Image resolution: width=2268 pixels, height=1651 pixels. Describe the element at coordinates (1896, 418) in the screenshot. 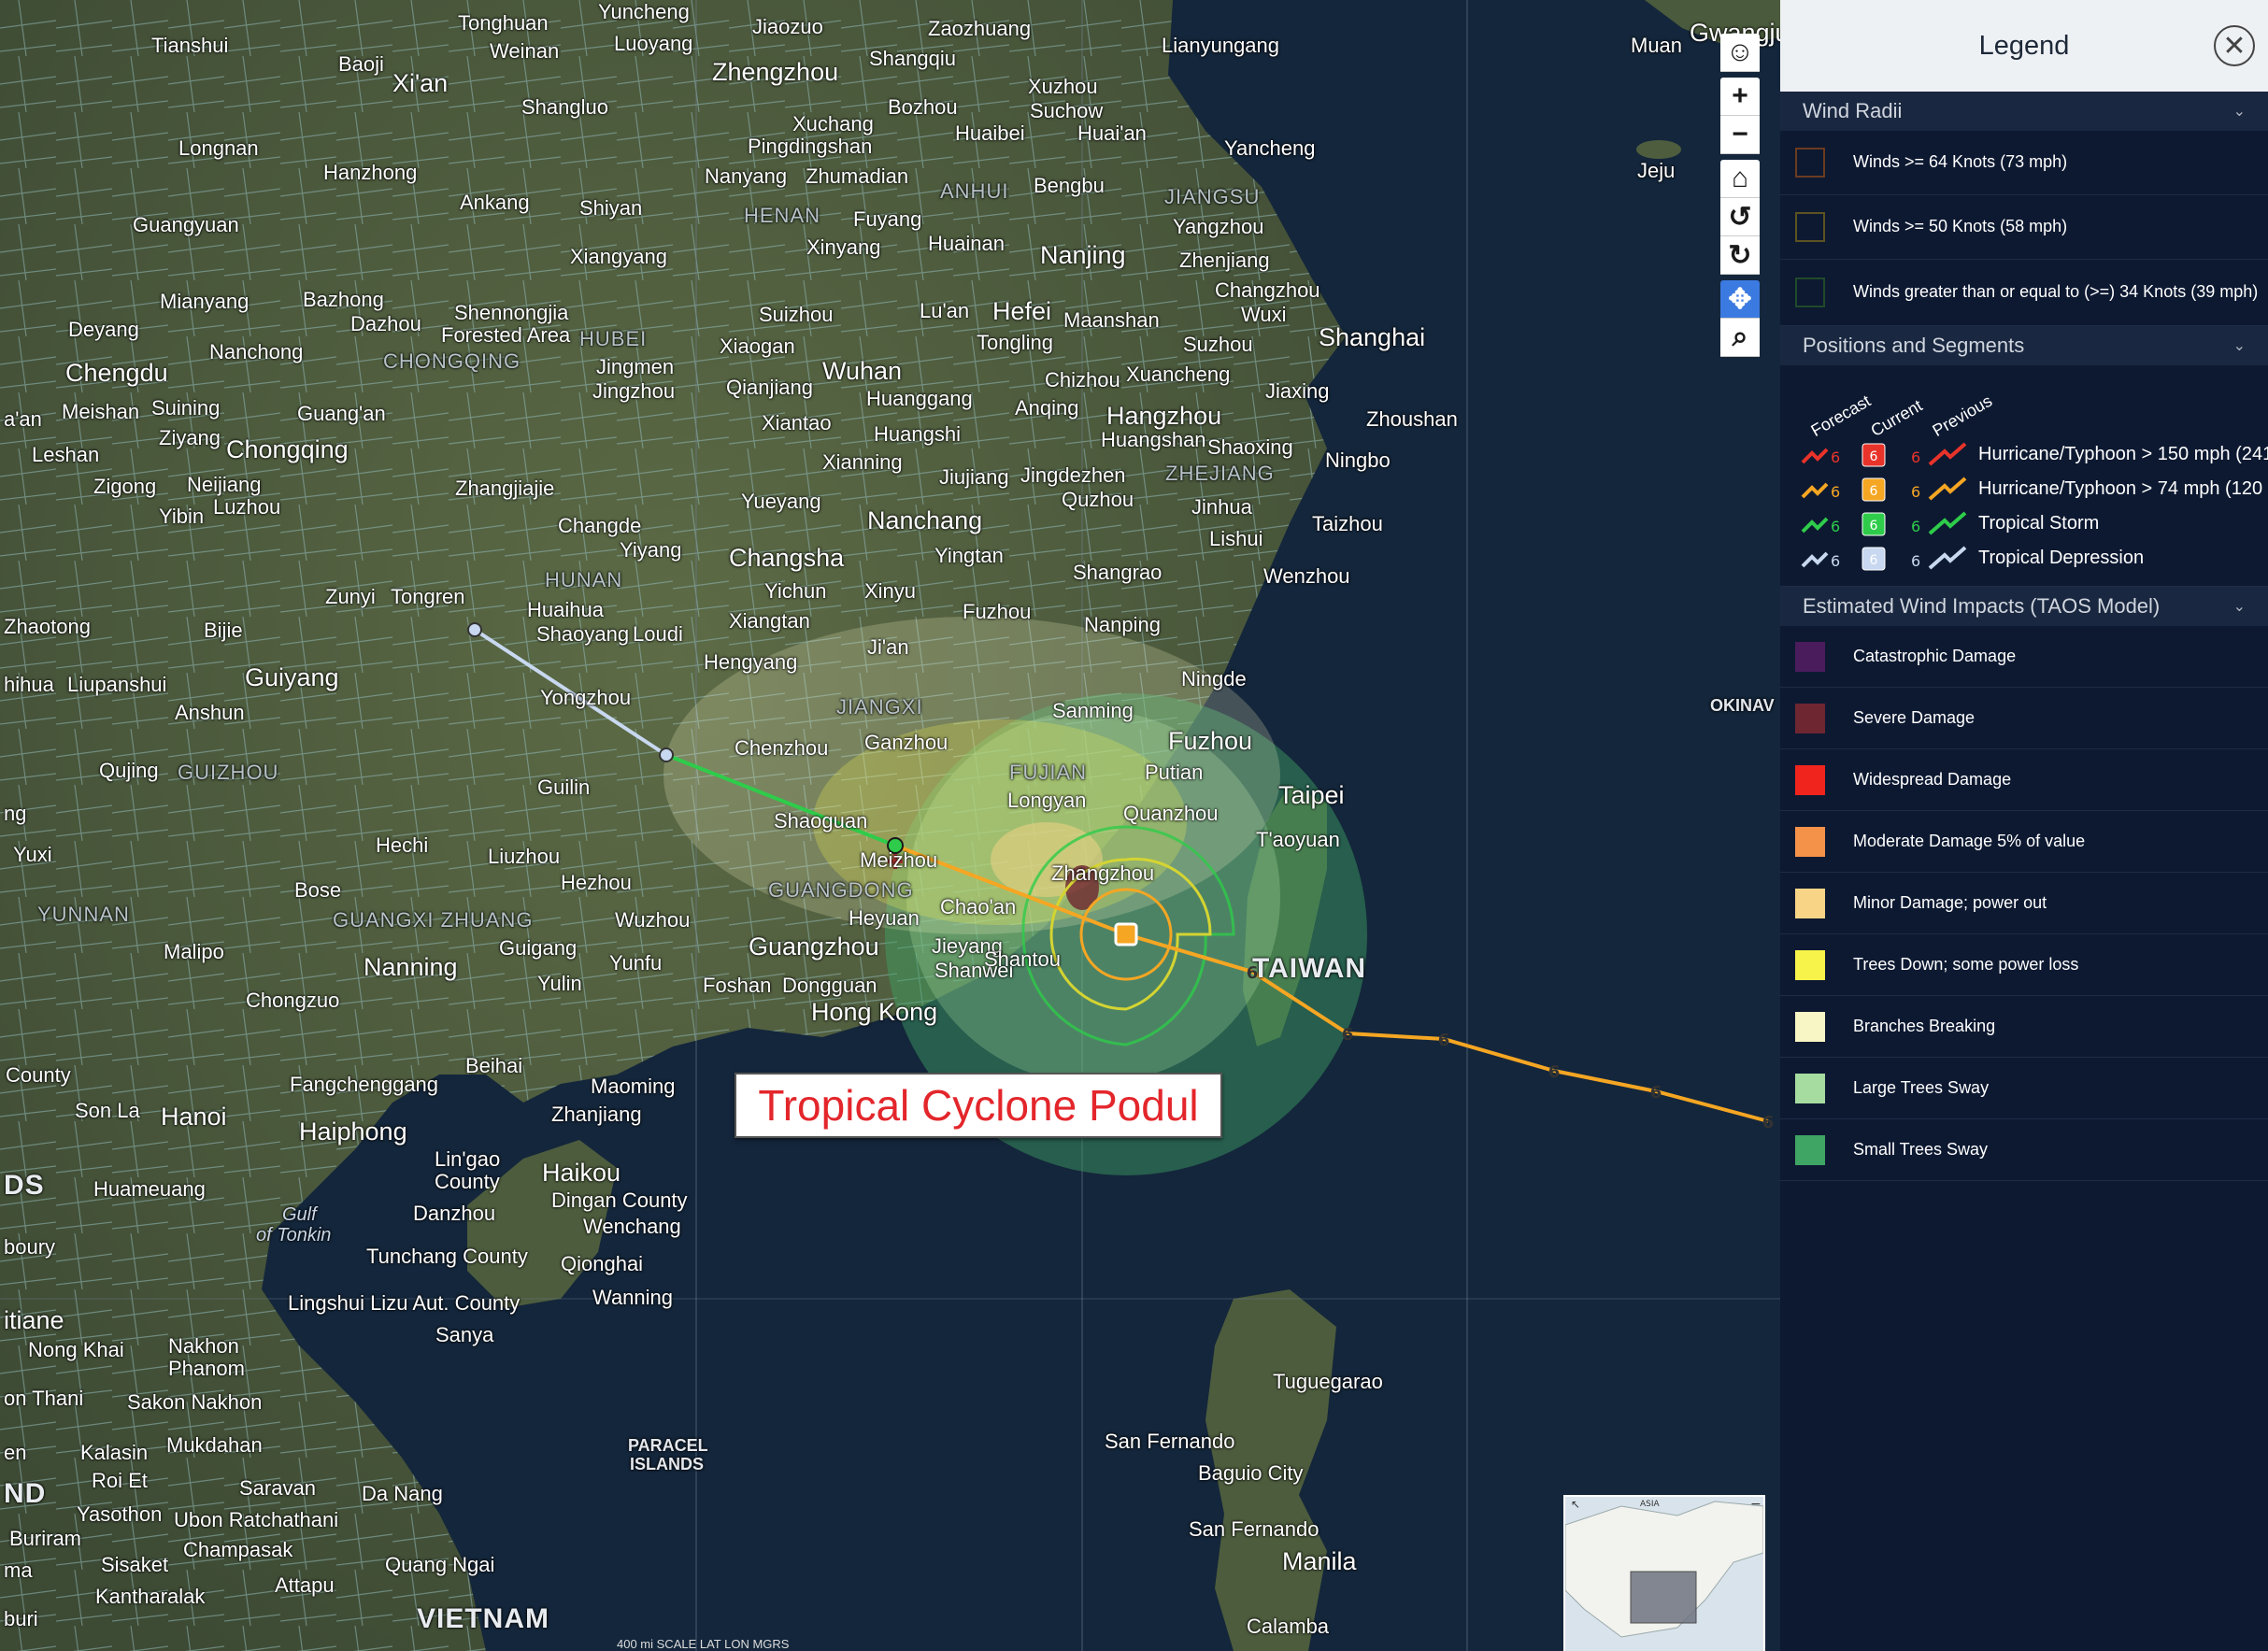

I see `current-column-label: Current` at that location.